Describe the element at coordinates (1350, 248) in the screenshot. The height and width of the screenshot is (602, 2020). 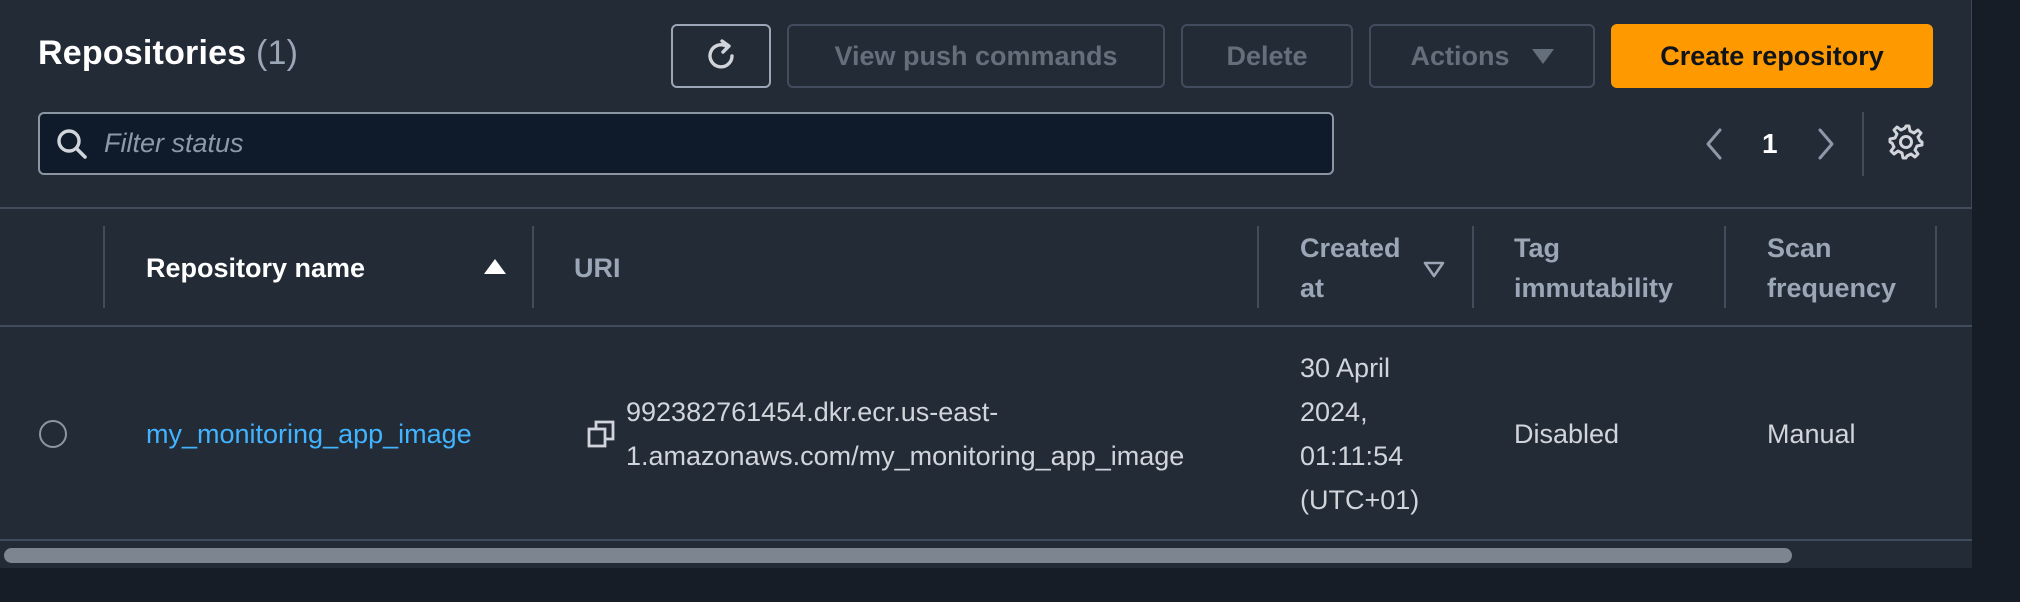
I see `column-header-created-at-line1: Created` at that location.